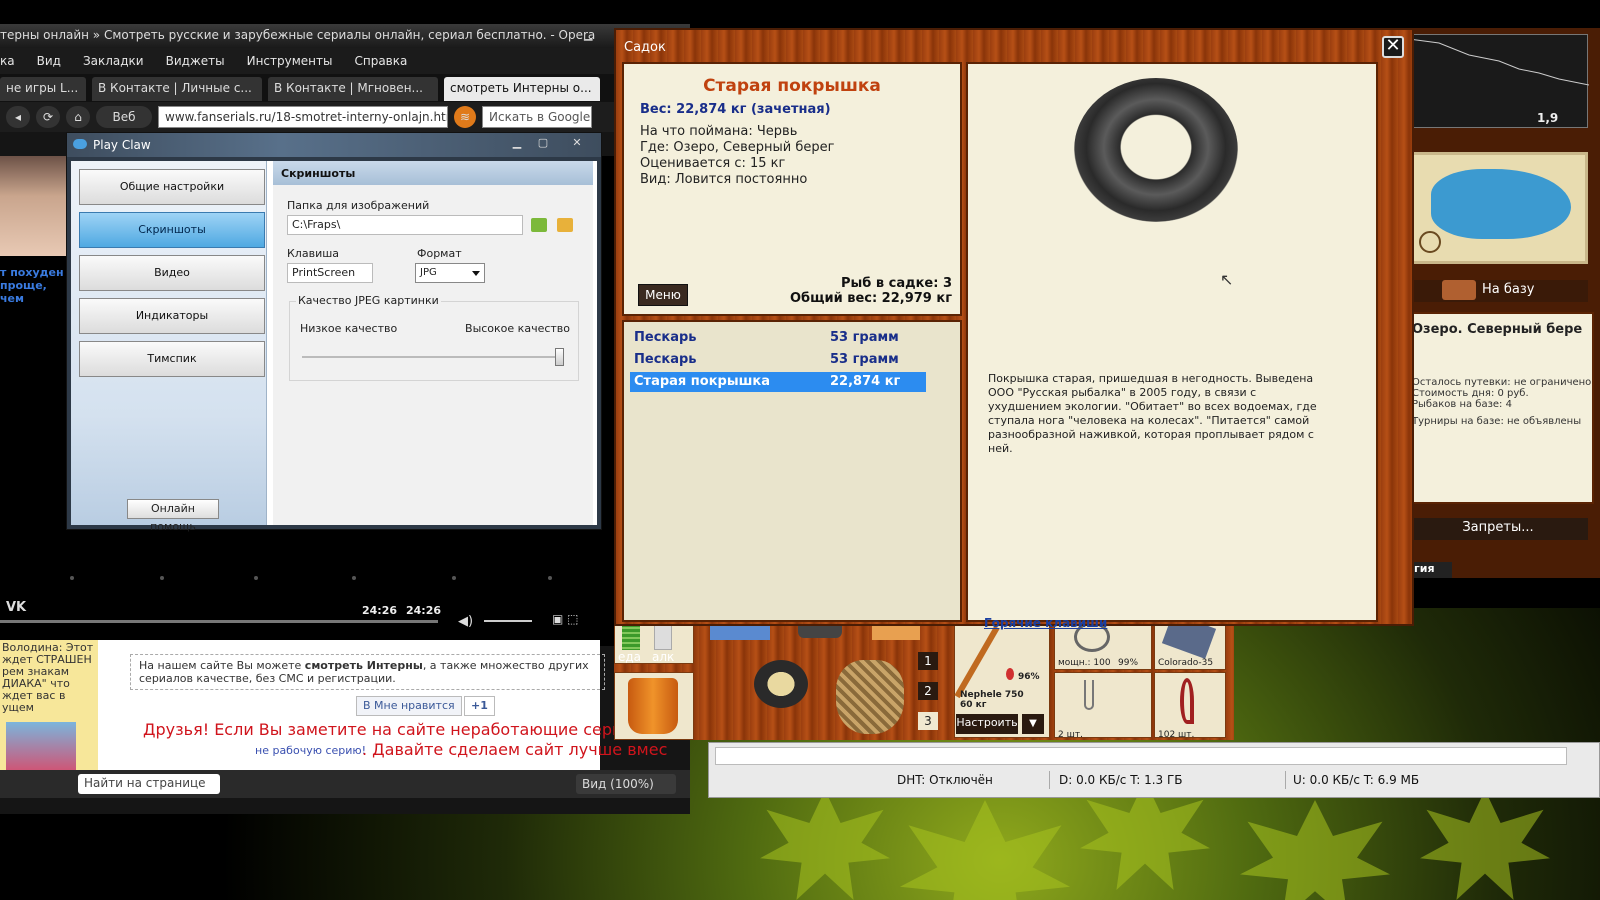  I want to click on nav-indicators: Индикаторы, so click(172, 316).